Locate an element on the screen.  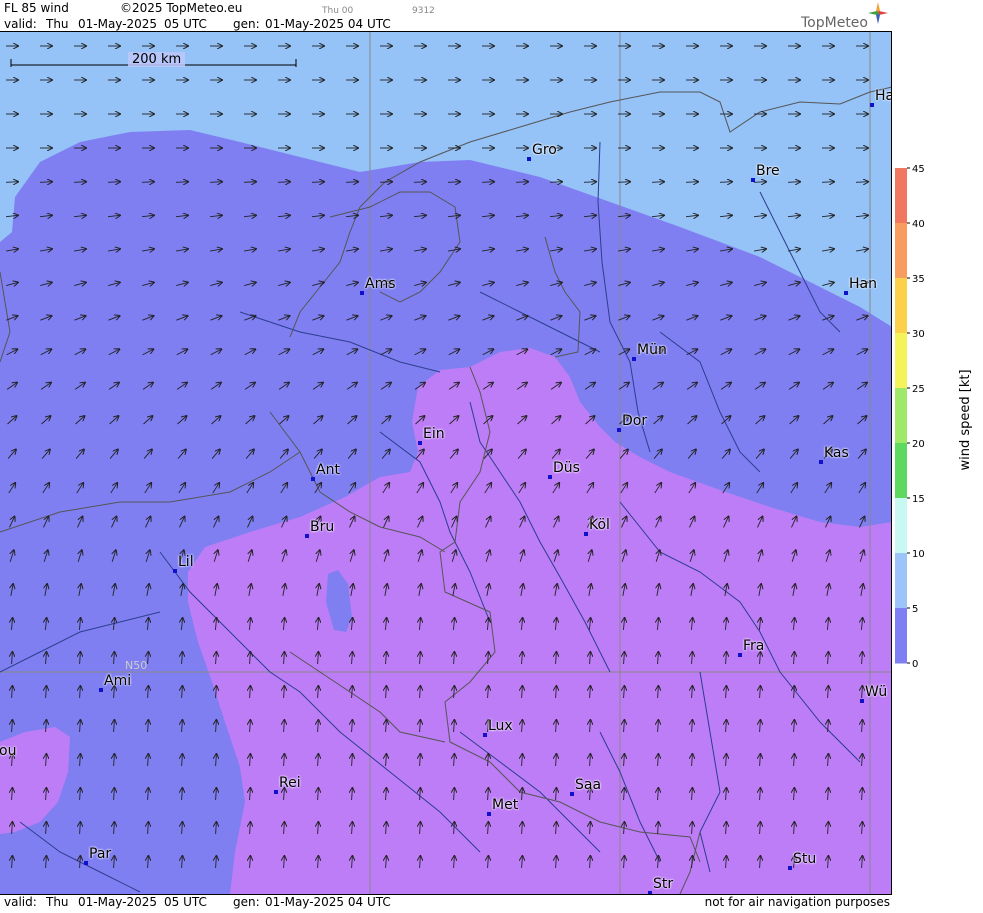
legend-tick-label: 10 is located at coordinates (918, 554).